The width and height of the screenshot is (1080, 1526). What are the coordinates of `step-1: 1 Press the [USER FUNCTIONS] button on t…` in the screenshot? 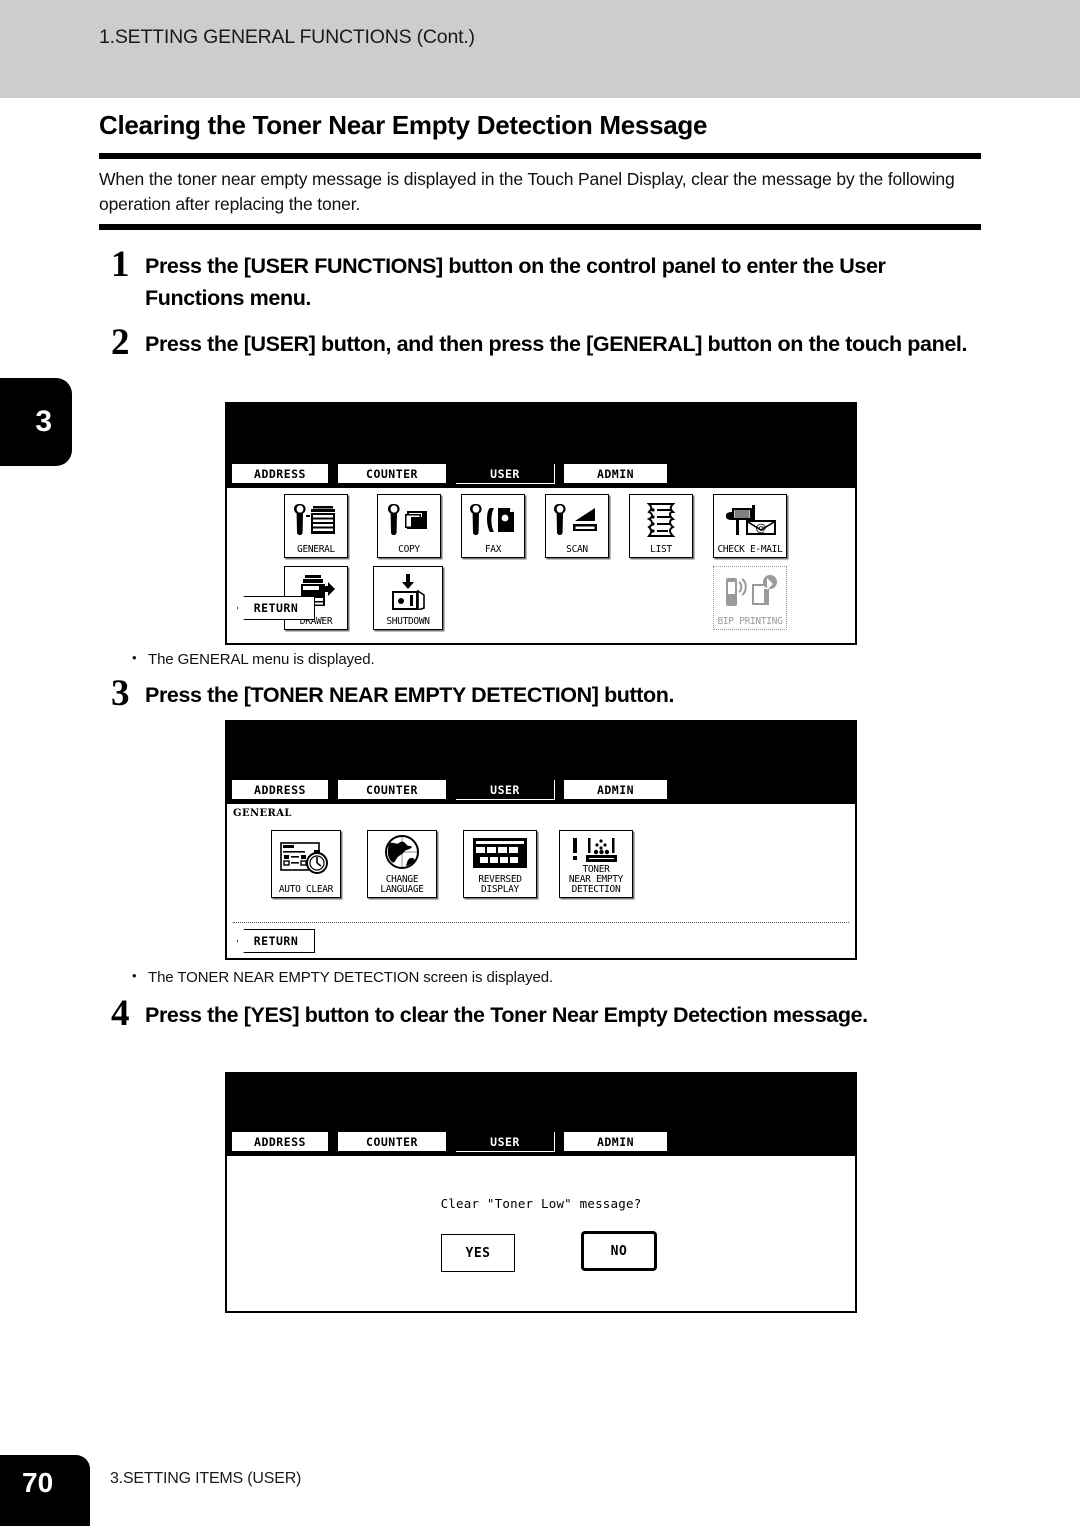 It's located at (544, 280).